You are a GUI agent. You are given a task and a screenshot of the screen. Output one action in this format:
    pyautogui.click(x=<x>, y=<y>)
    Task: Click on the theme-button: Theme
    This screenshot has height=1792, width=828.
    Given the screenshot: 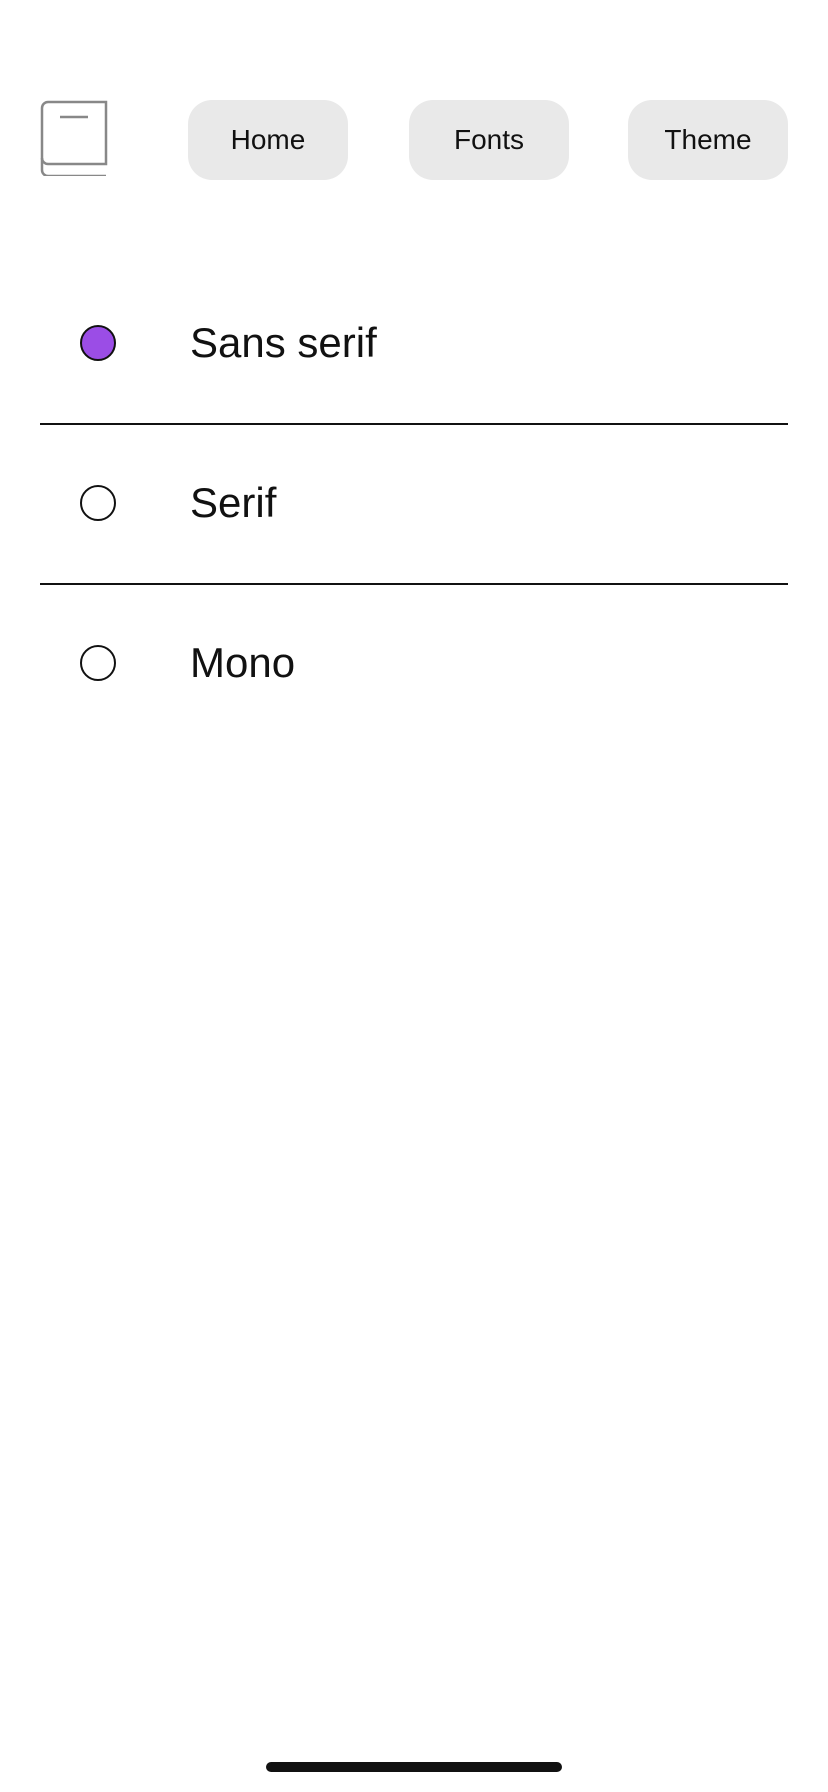 What is the action you would take?
    pyautogui.click(x=708, y=140)
    